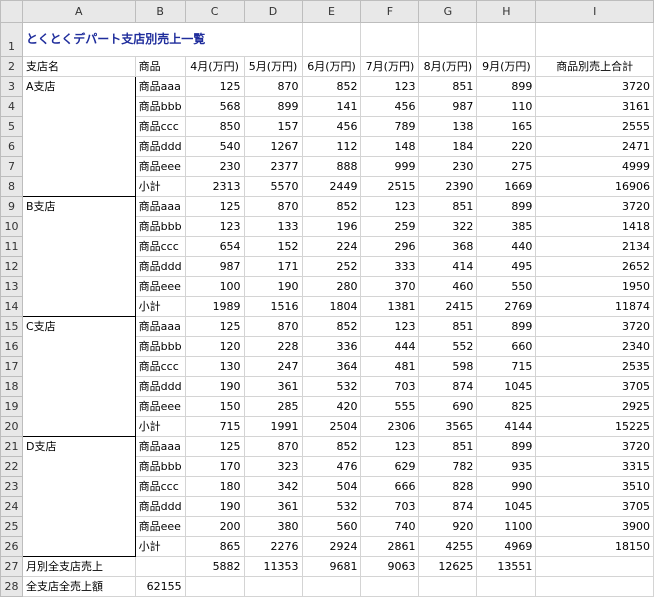  I want to click on value-cell: 660, so click(506, 346).